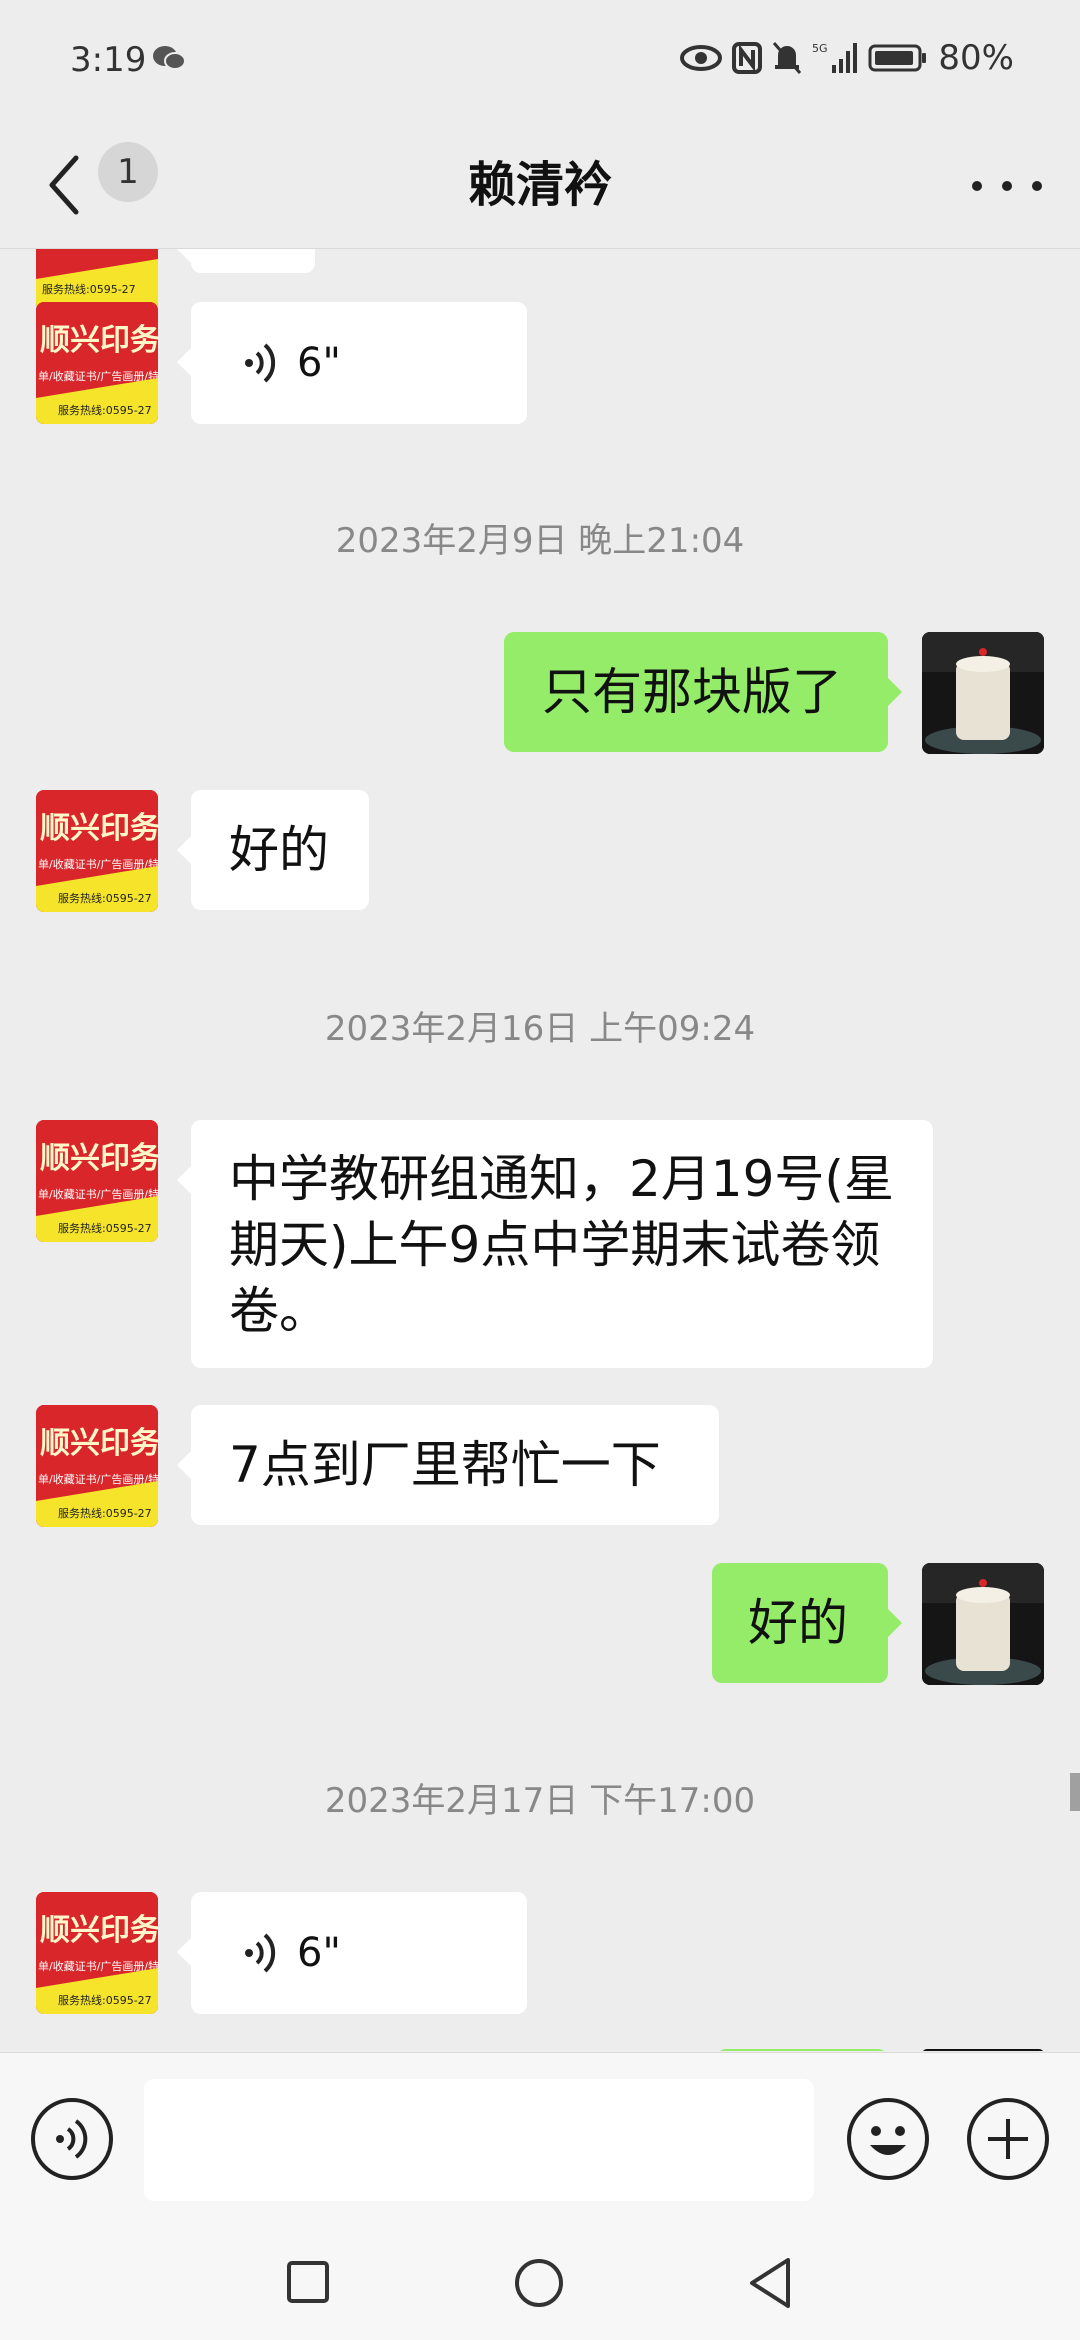 This screenshot has height=2340, width=1080. I want to click on status-icons: 5G 80%, so click(847, 58).